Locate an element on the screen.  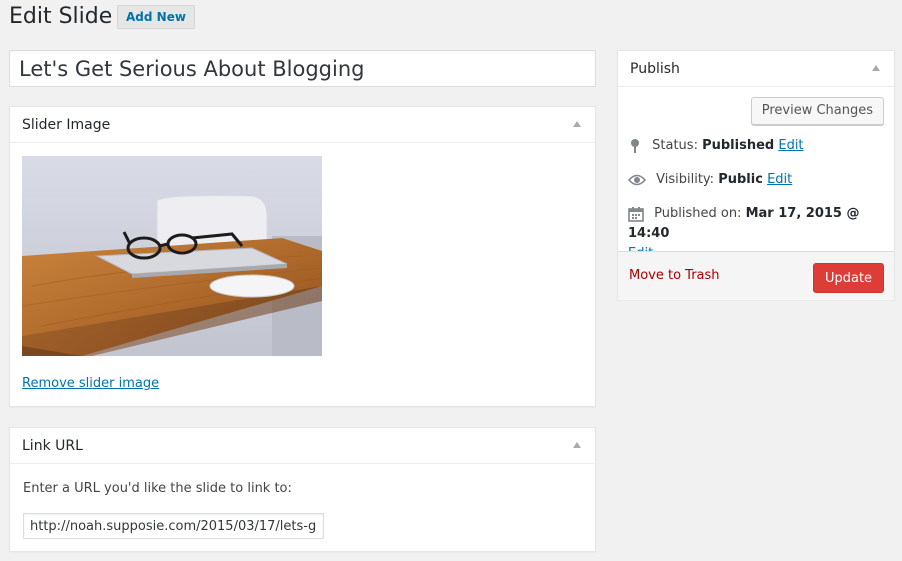
publish-title: Publish is located at coordinates (655, 69).